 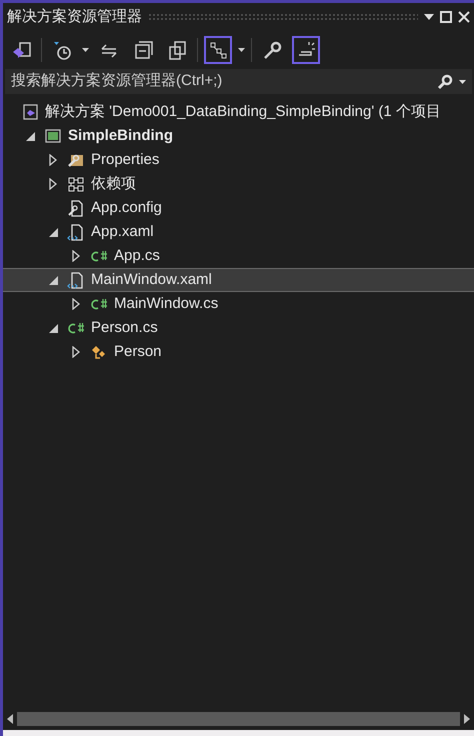 I want to click on vs-logo-icon, so click(x=21, y=50).